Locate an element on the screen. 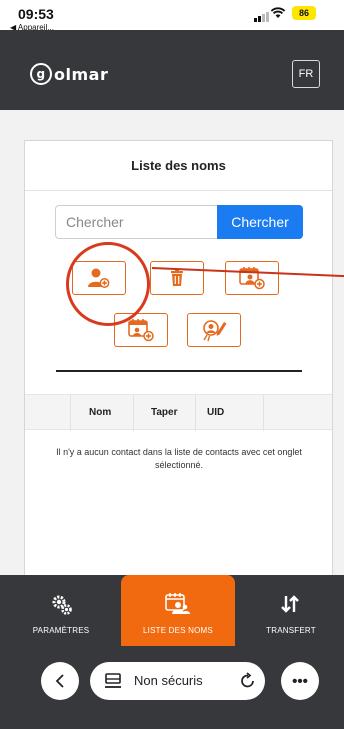  edit-list-button is located at coordinates (214, 330).